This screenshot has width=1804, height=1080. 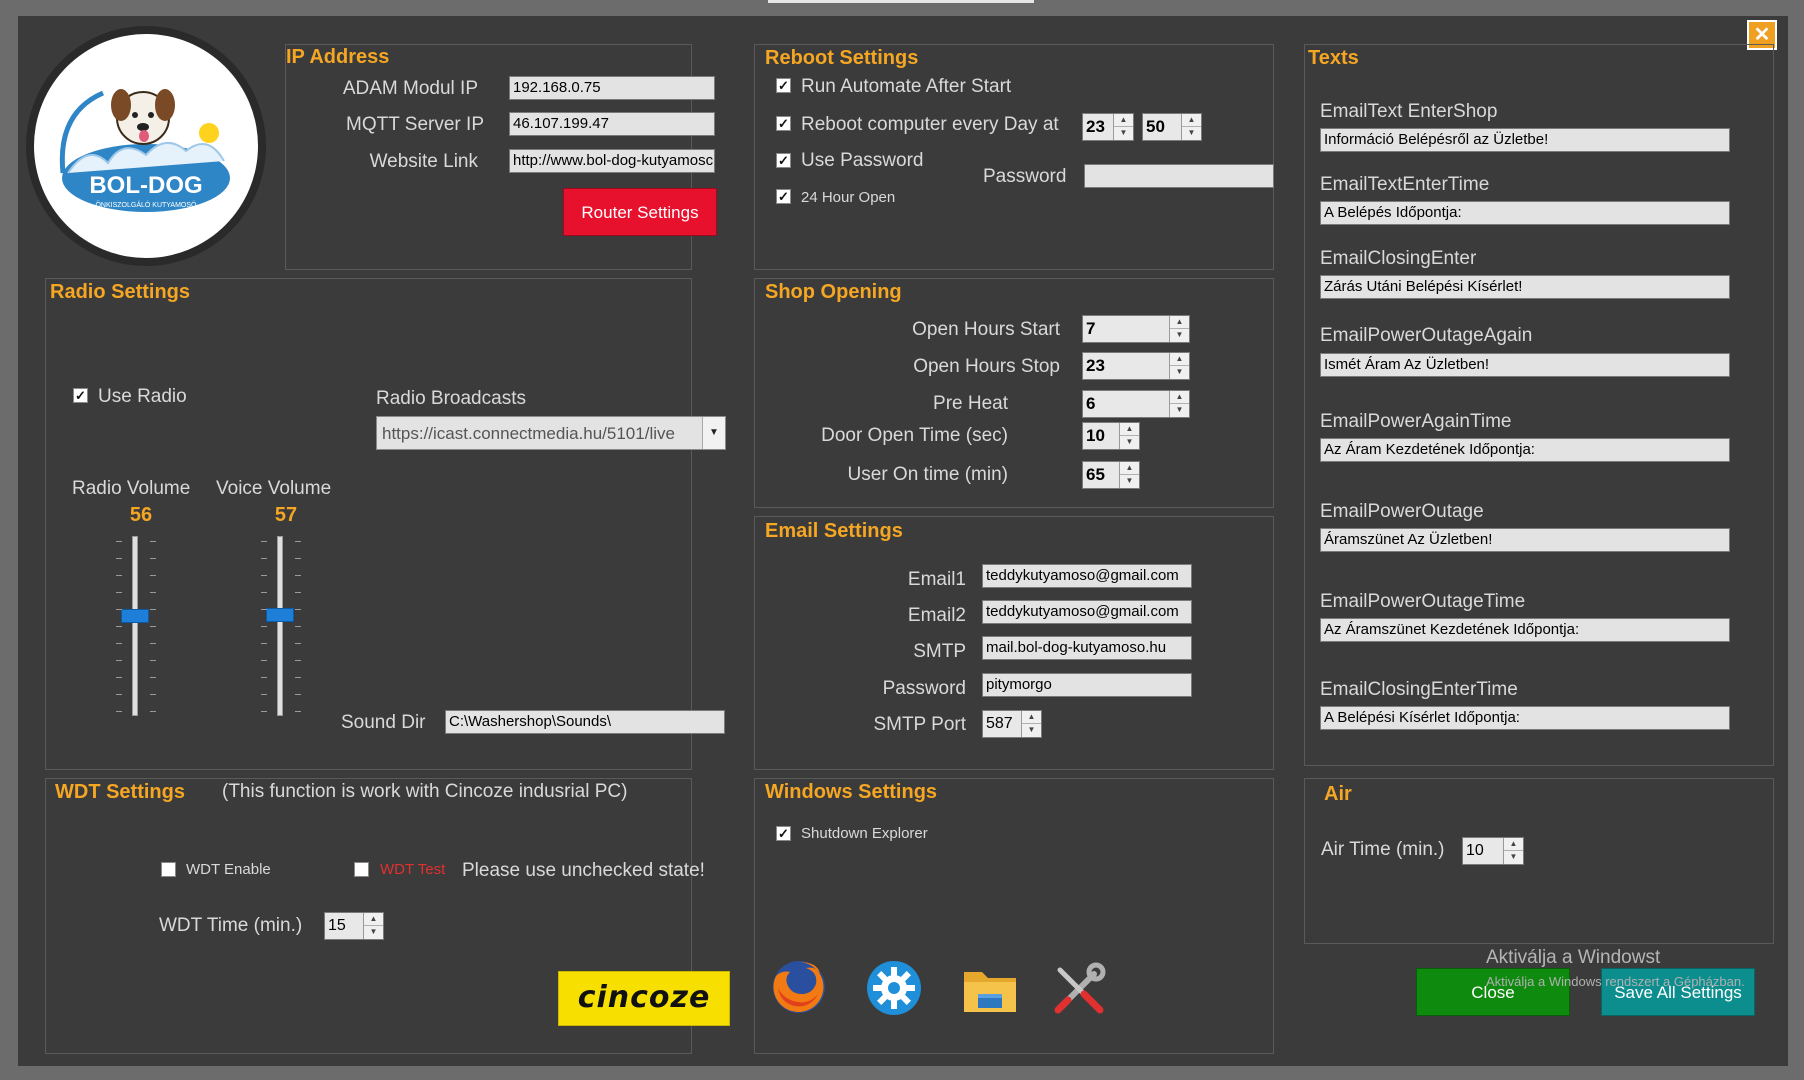 What do you see at coordinates (644, 998) in the screenshot?
I see `cincoze-logo: cincoze` at bounding box center [644, 998].